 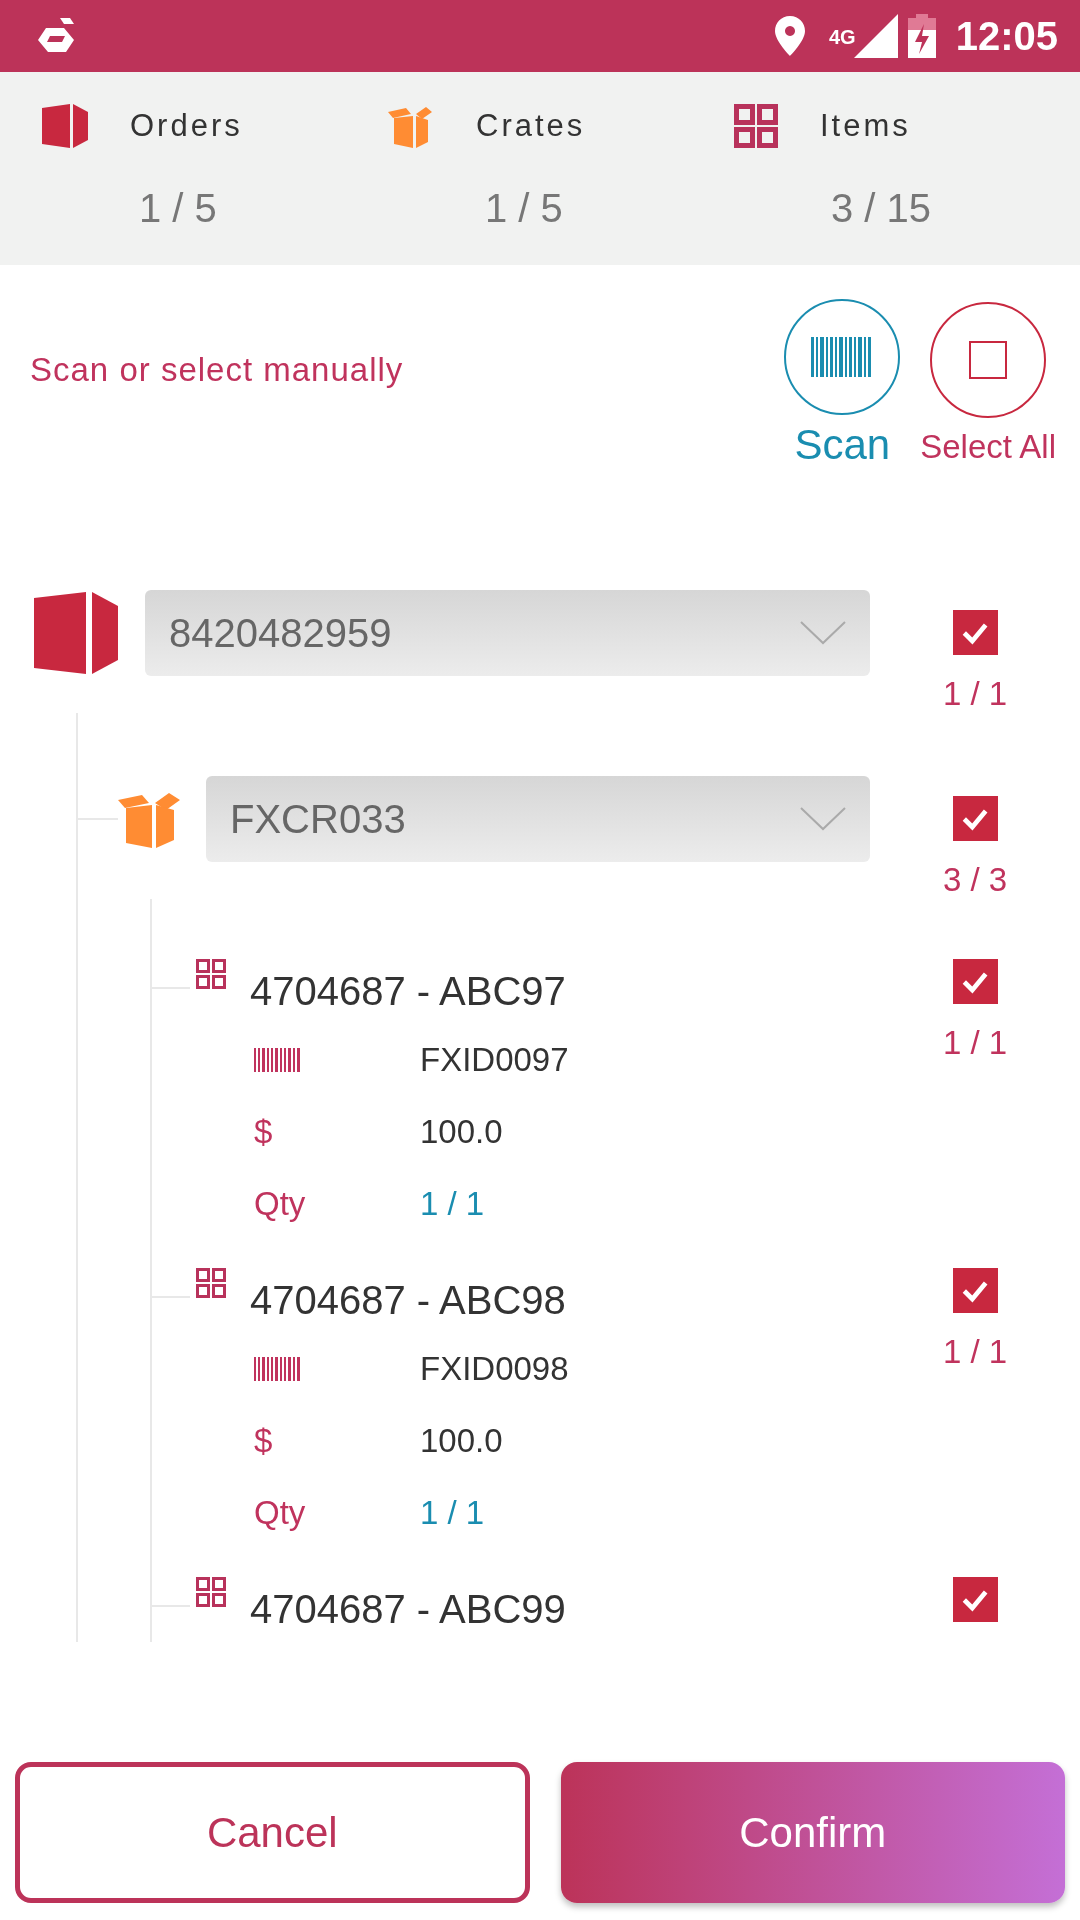 What do you see at coordinates (875, 36) in the screenshot?
I see `signal-icon` at bounding box center [875, 36].